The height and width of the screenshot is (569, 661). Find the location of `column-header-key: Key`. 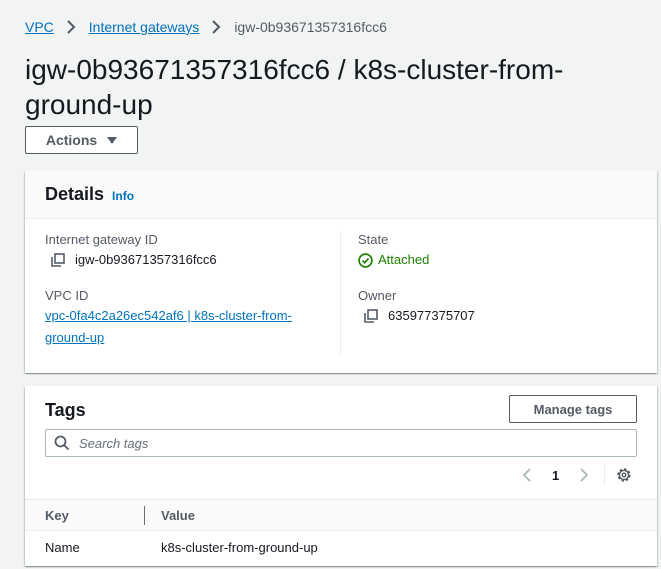

column-header-key: Key is located at coordinates (57, 515).